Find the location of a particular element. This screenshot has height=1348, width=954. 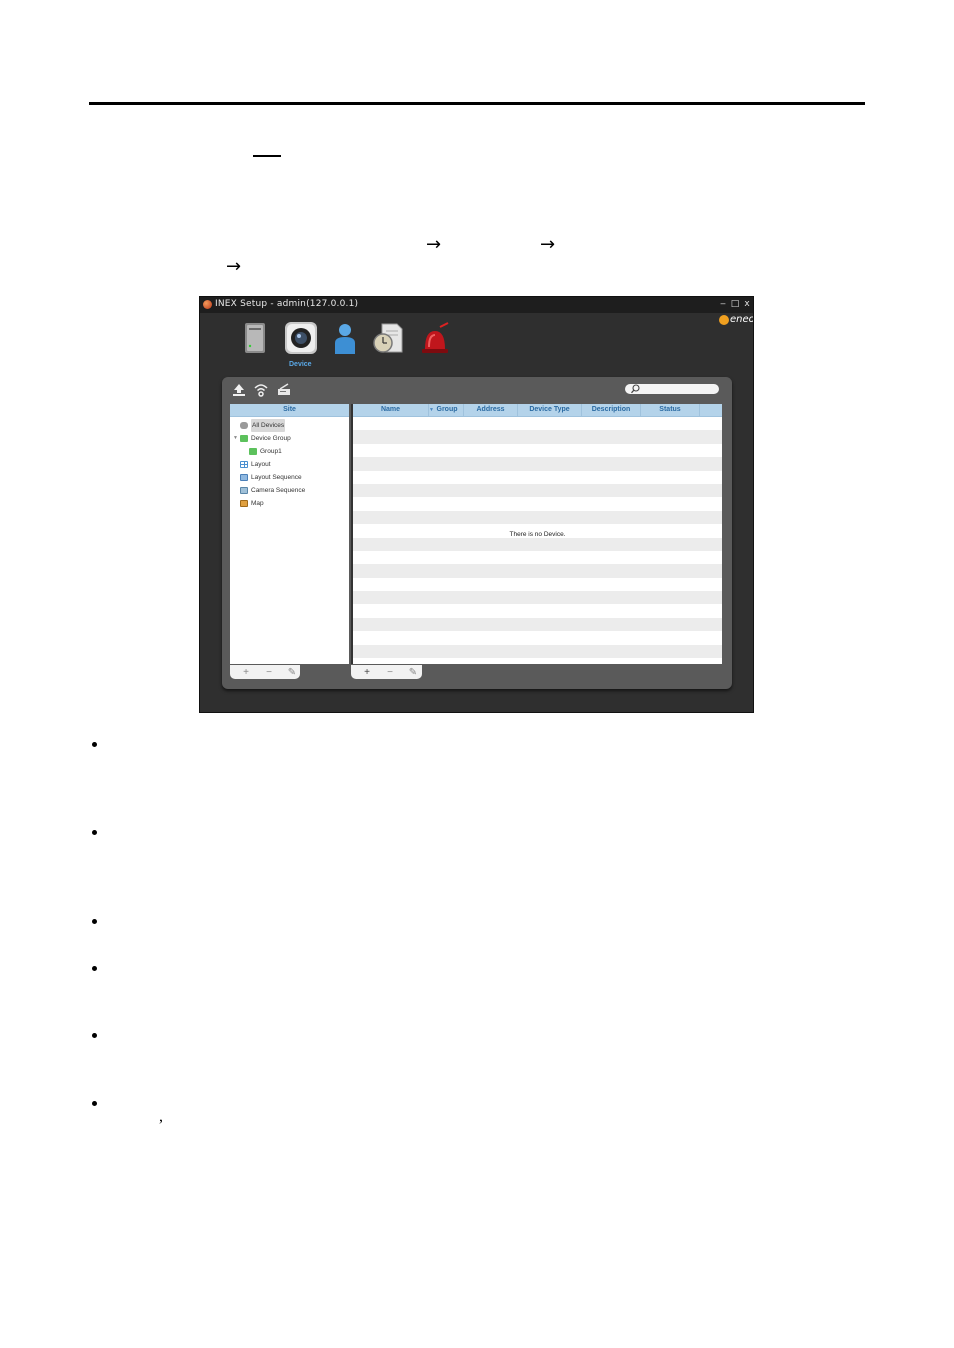

tree-item-label: Device Group is located at coordinates (271, 438).